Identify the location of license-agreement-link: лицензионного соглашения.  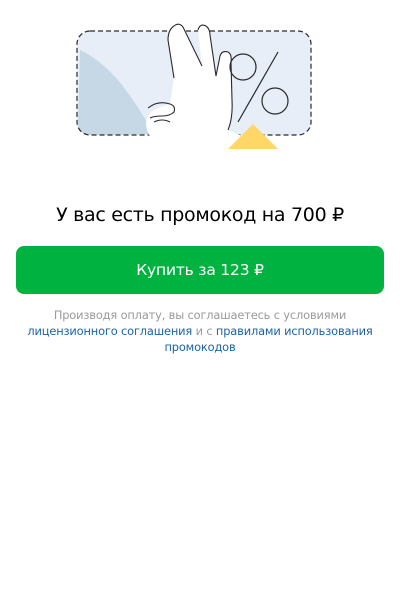
(109, 331).